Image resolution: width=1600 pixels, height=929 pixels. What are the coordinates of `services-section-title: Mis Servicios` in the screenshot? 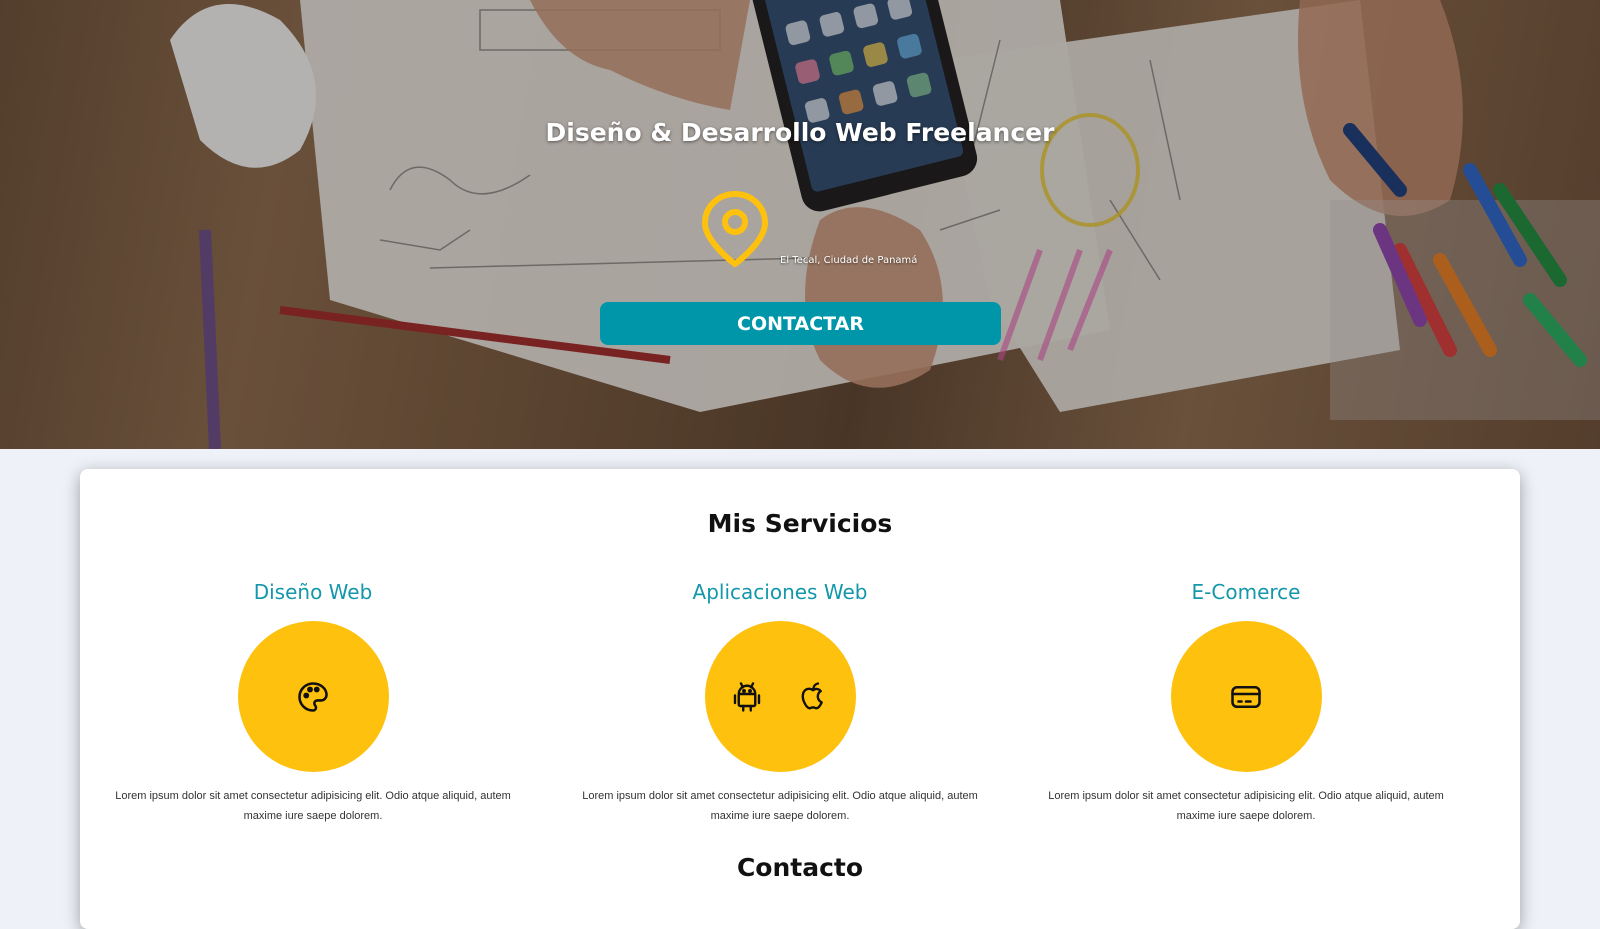 It's located at (800, 523).